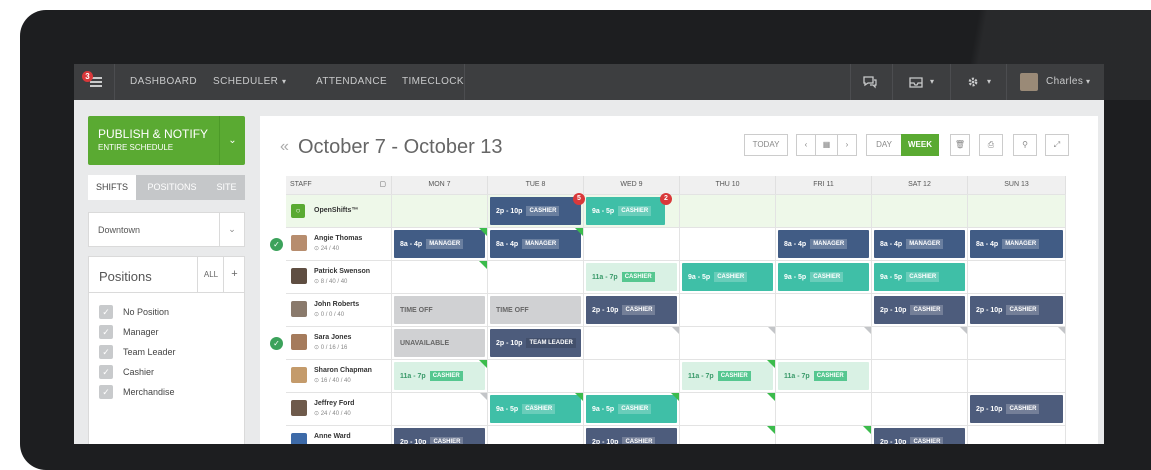  What do you see at coordinates (433, 82) in the screenshot?
I see `nav-timeclock: TIMECLOCK` at bounding box center [433, 82].